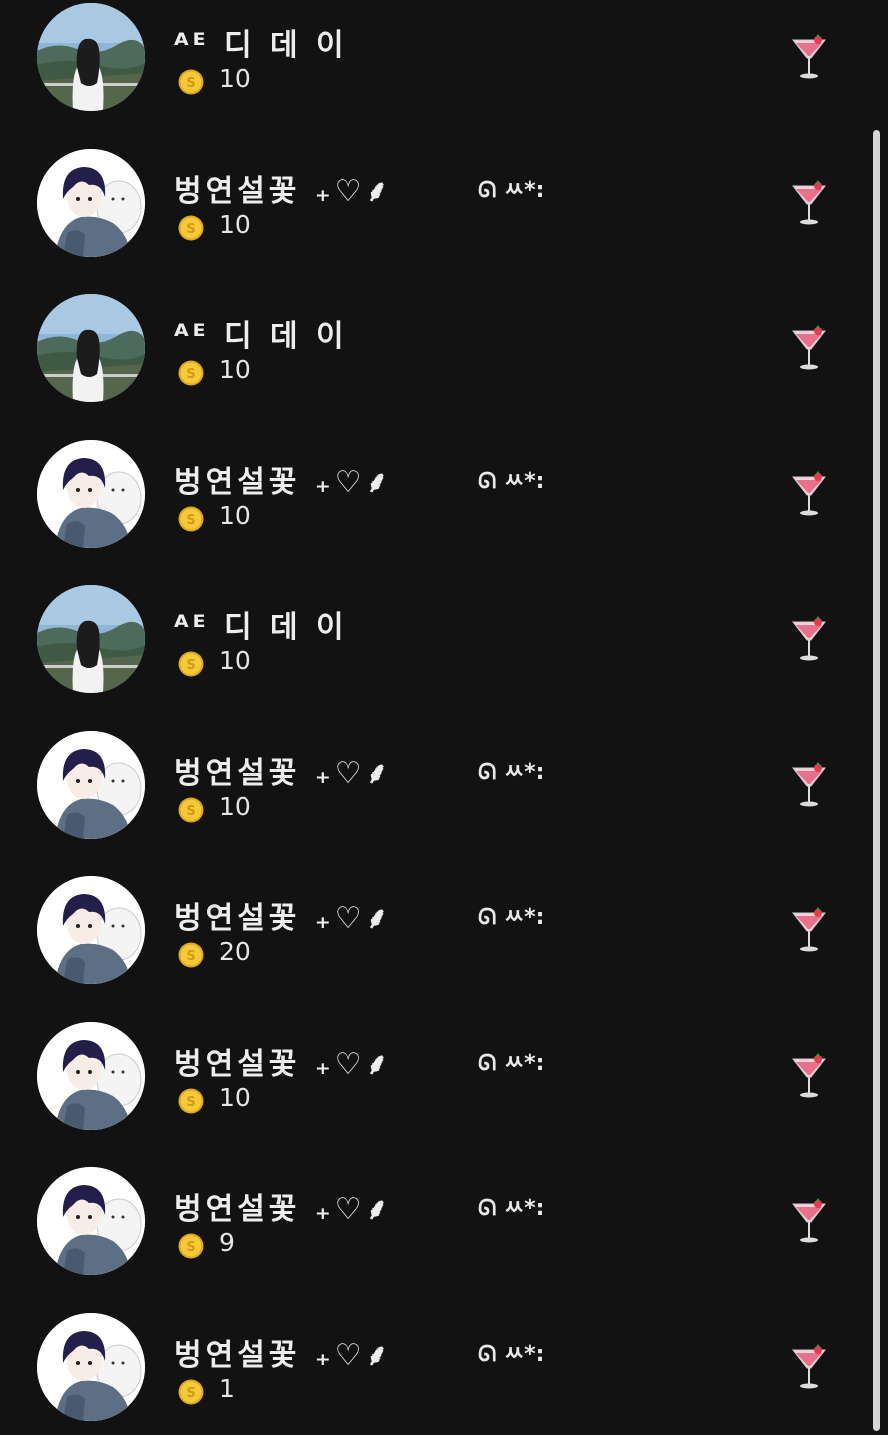 The image size is (888, 1435). Describe the element at coordinates (235, 951) in the screenshot. I see `coin-amount: 20` at that location.